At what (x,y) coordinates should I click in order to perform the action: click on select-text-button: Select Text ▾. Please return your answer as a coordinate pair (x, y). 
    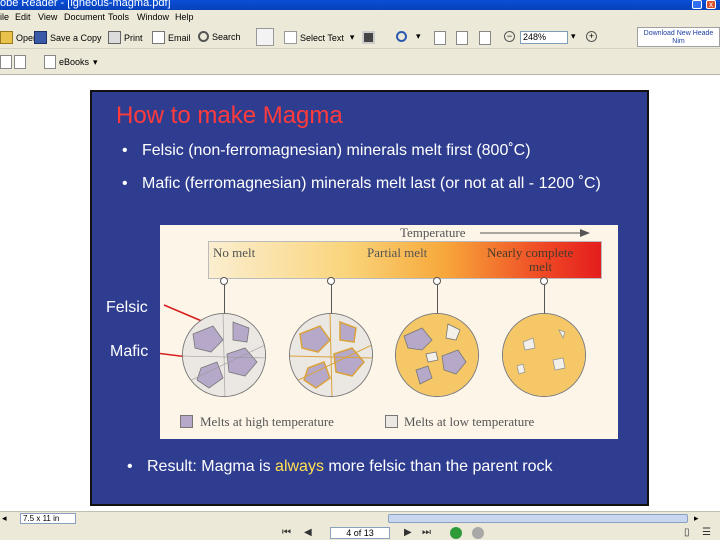
    Looking at the image, I should click on (319, 37).